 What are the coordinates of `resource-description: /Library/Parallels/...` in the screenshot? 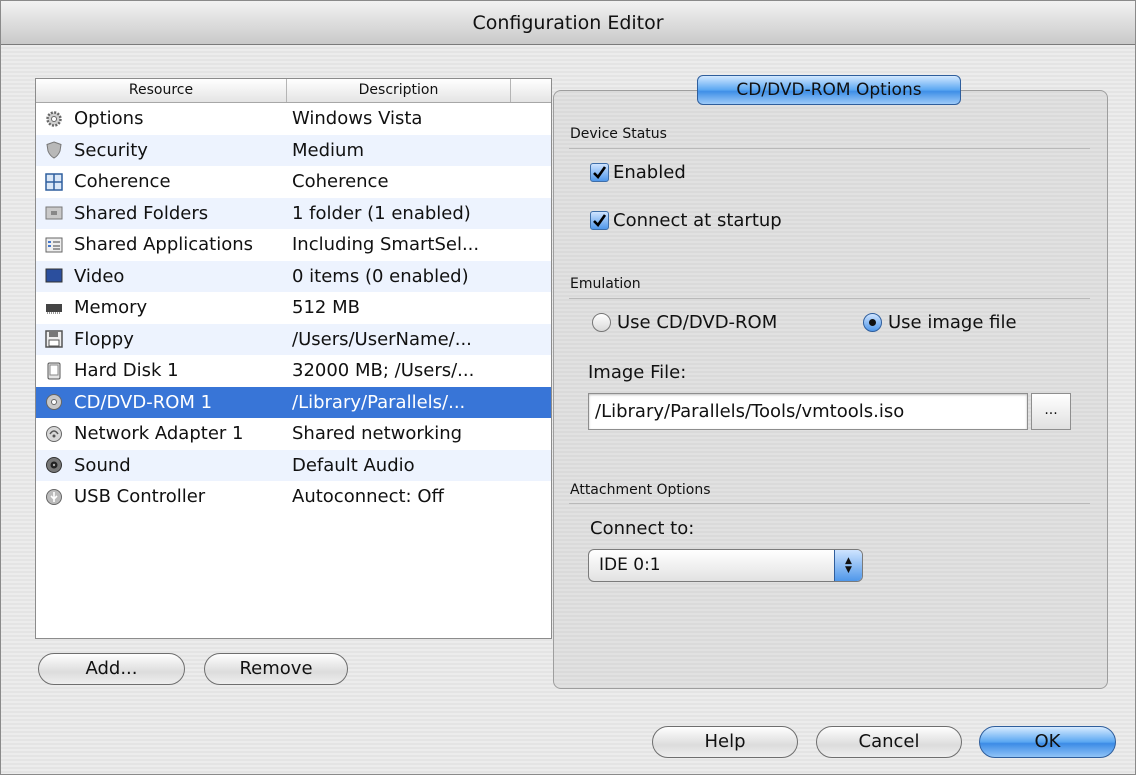 It's located at (379, 402).